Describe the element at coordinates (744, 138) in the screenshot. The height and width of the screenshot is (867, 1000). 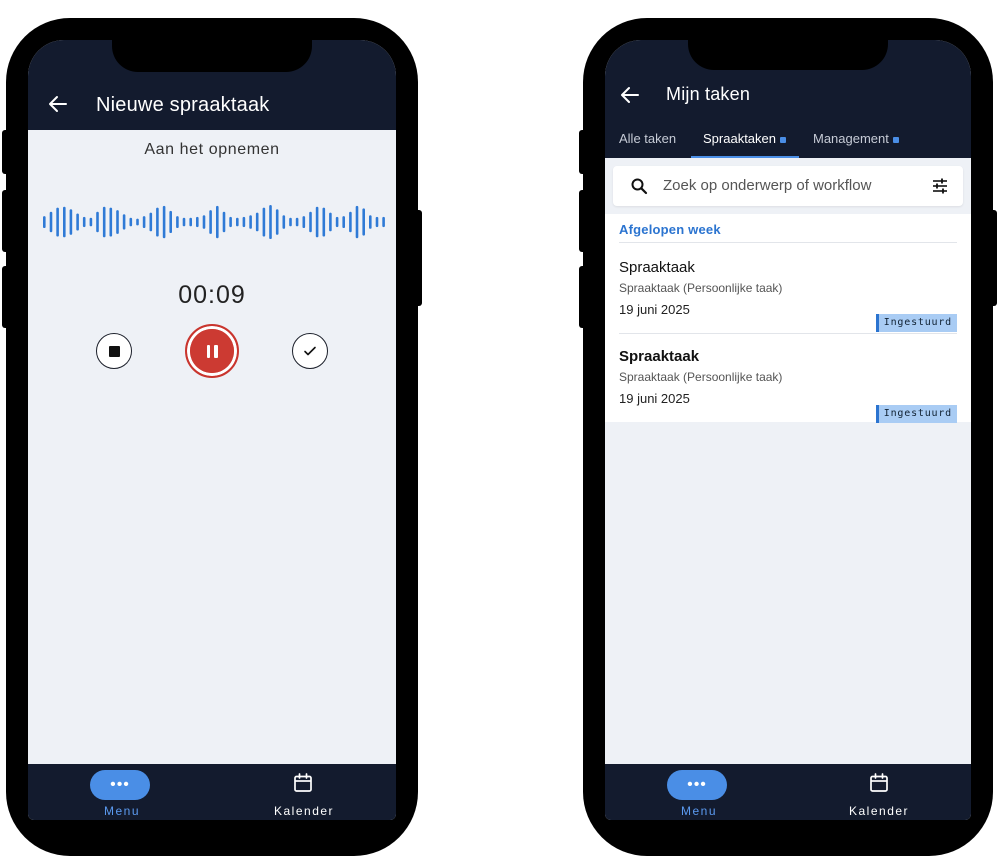
I see `tab-voice-tasks: Spraaktaken` at that location.